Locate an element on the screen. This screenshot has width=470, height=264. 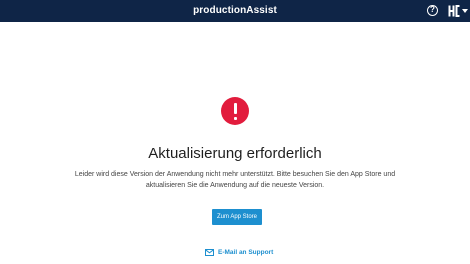
help-button: ? is located at coordinates (432, 10).